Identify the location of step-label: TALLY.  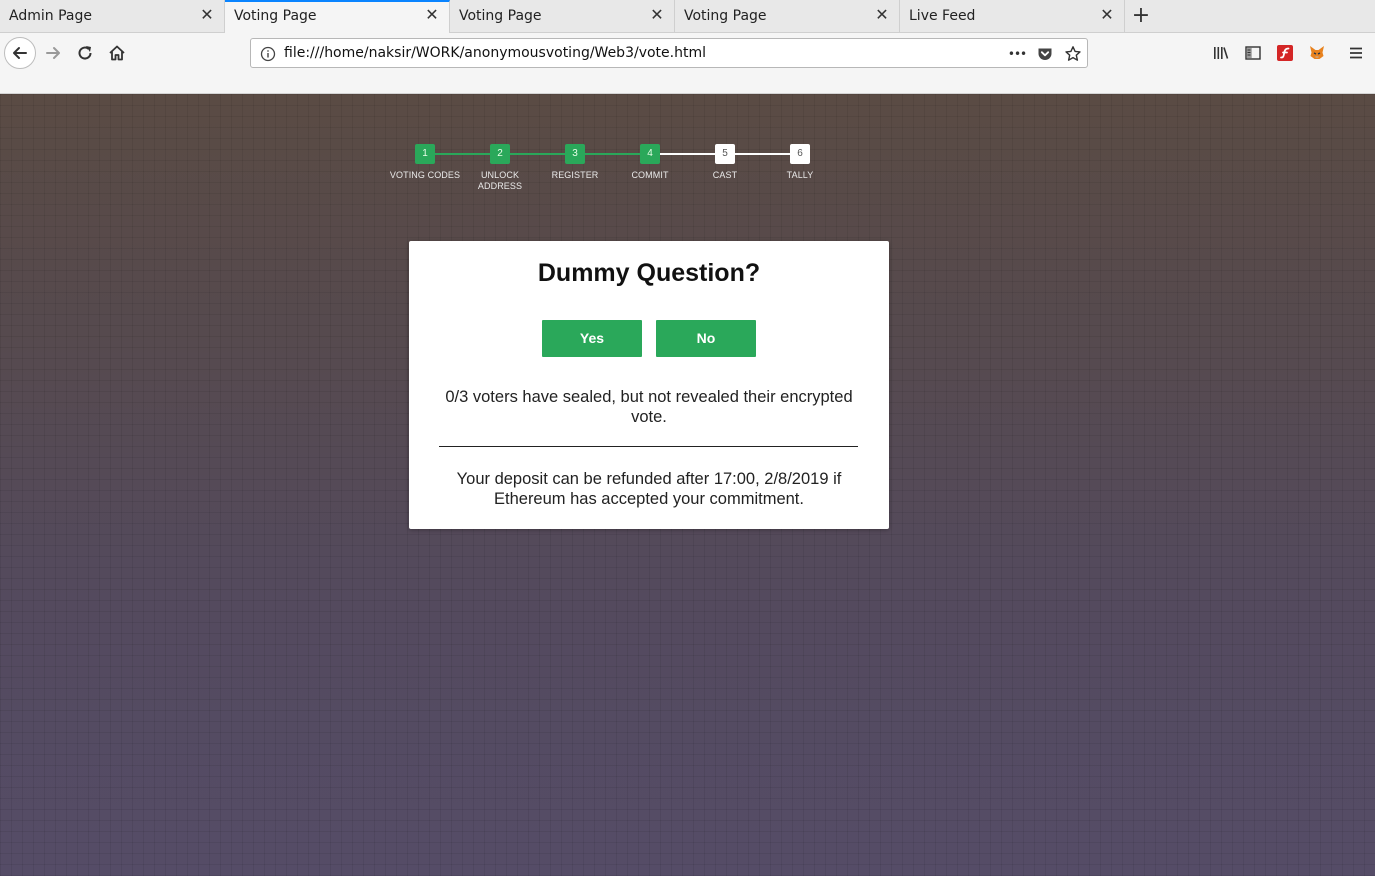
(800, 175).